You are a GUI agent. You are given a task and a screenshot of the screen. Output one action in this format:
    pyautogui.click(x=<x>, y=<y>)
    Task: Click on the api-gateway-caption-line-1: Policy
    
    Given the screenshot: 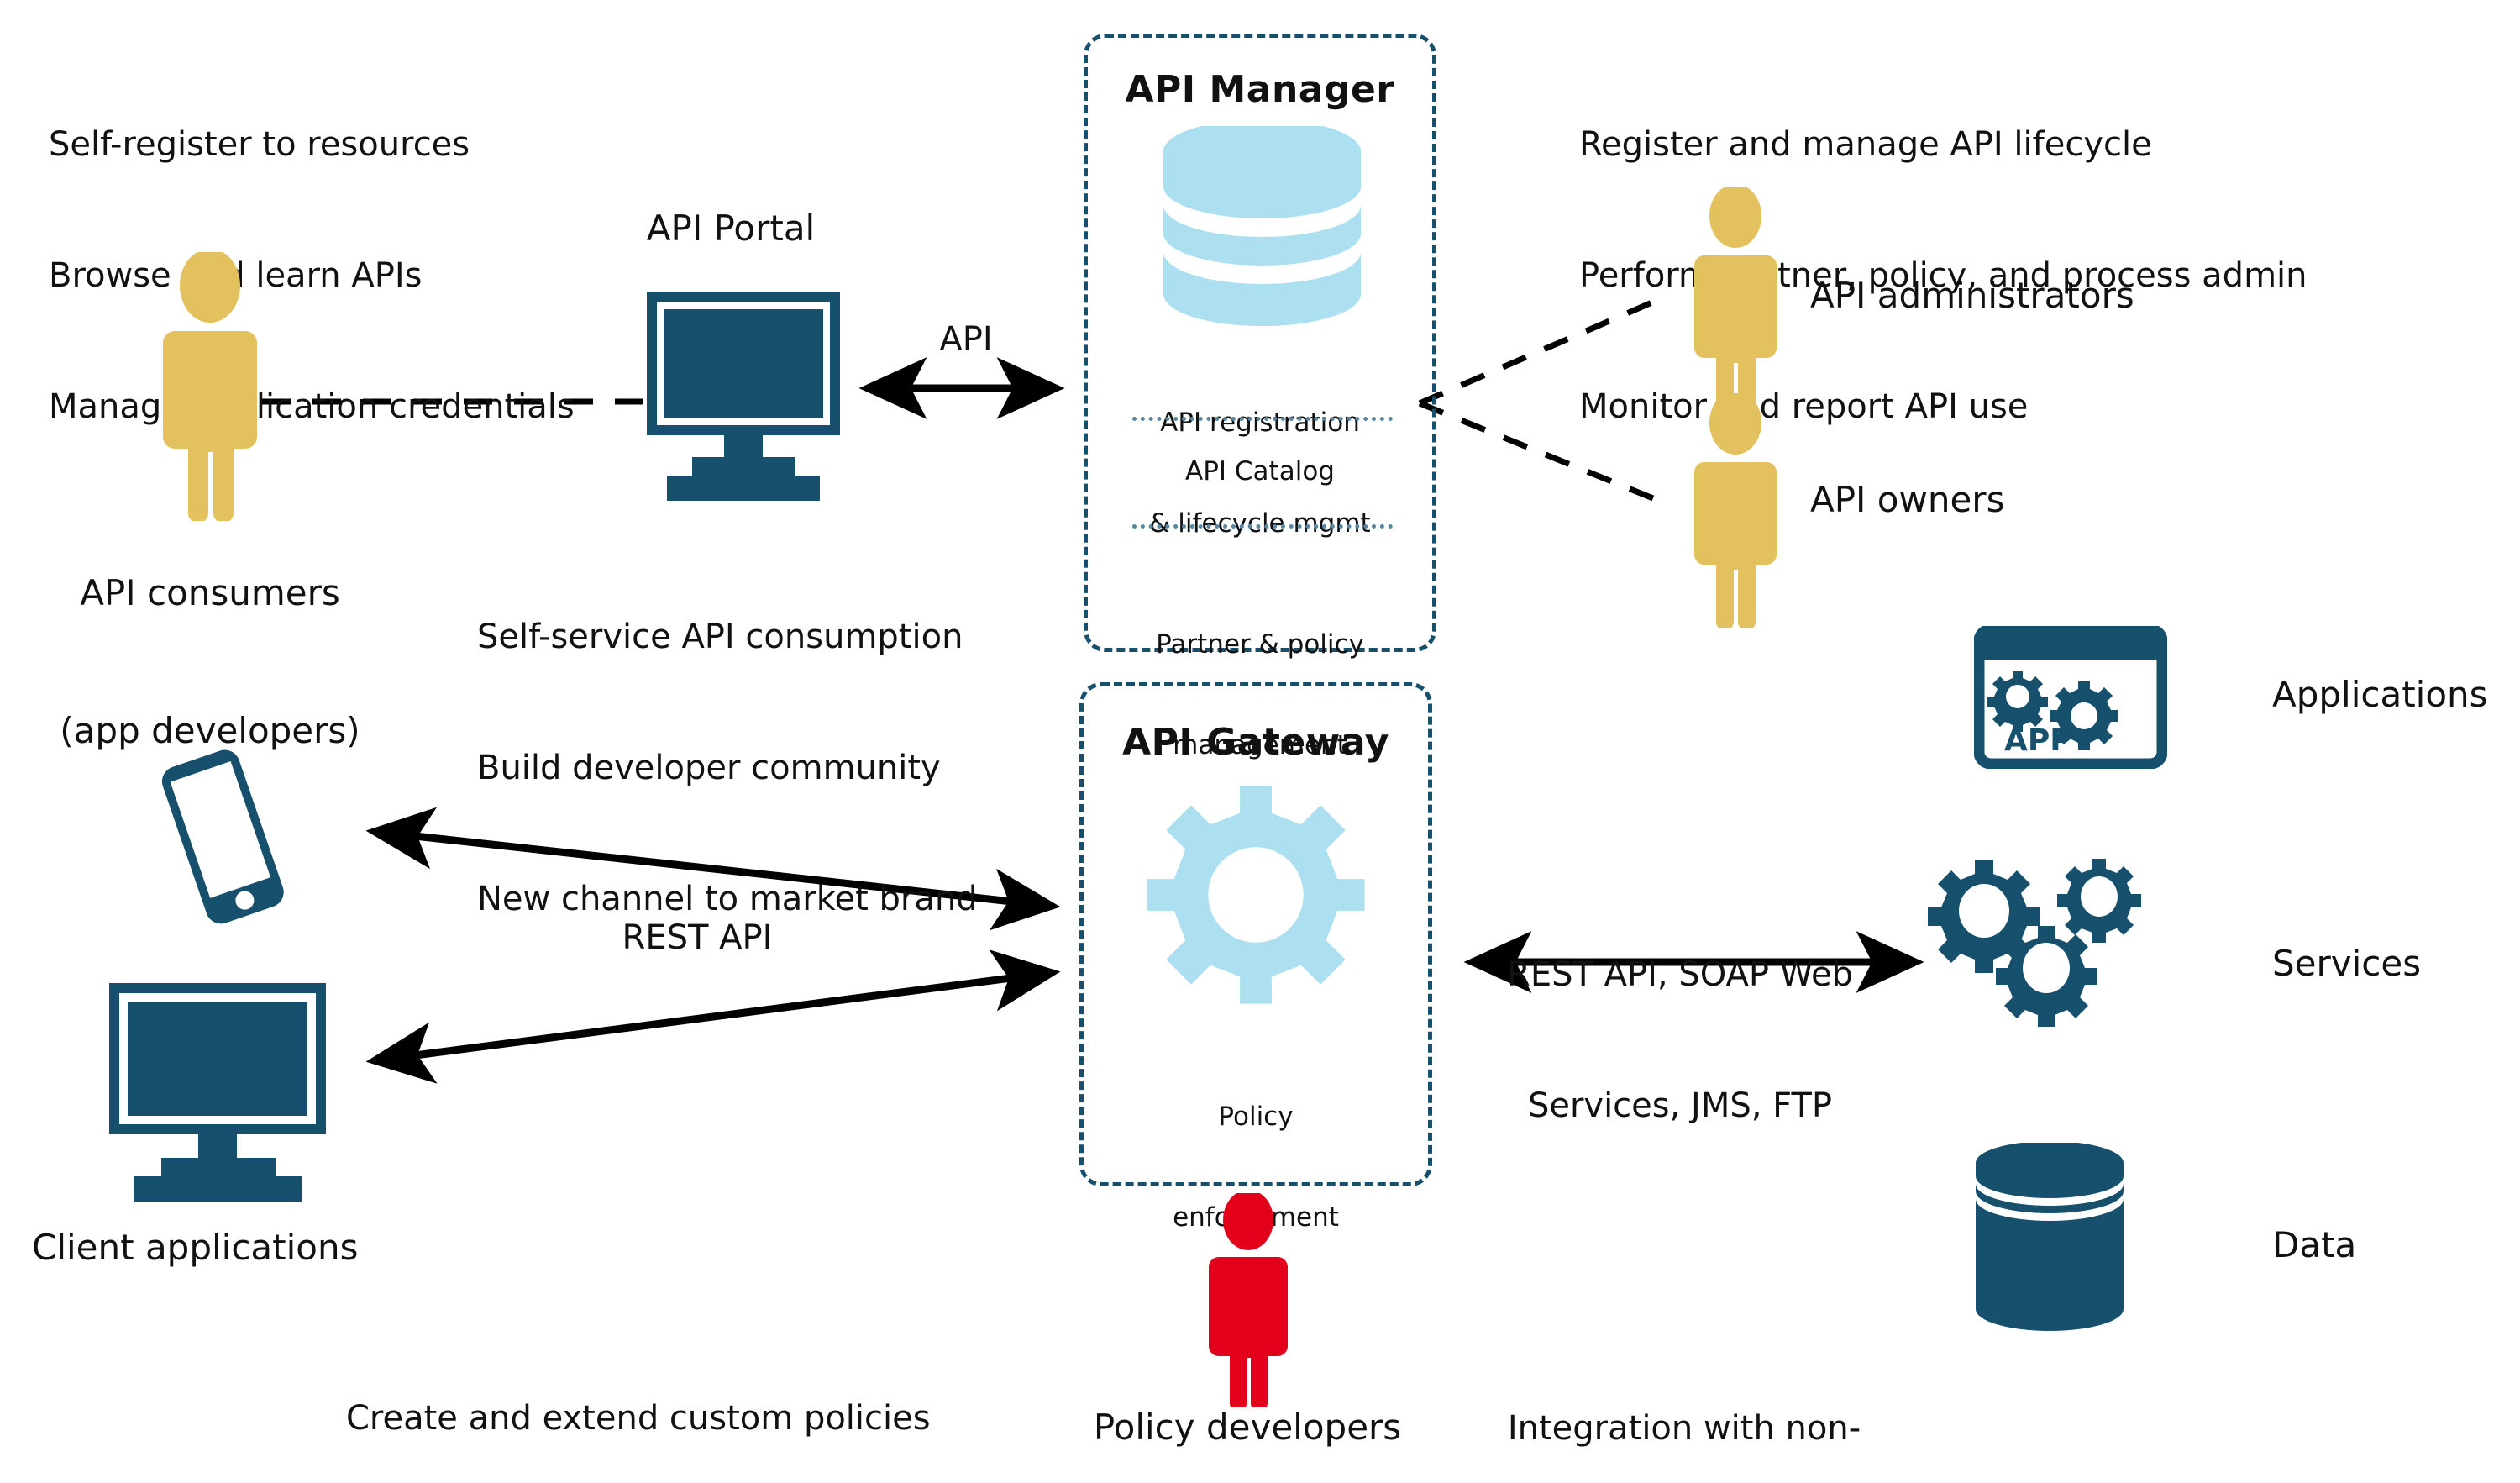 What is the action you would take?
    pyautogui.click(x=1256, y=1116)
    